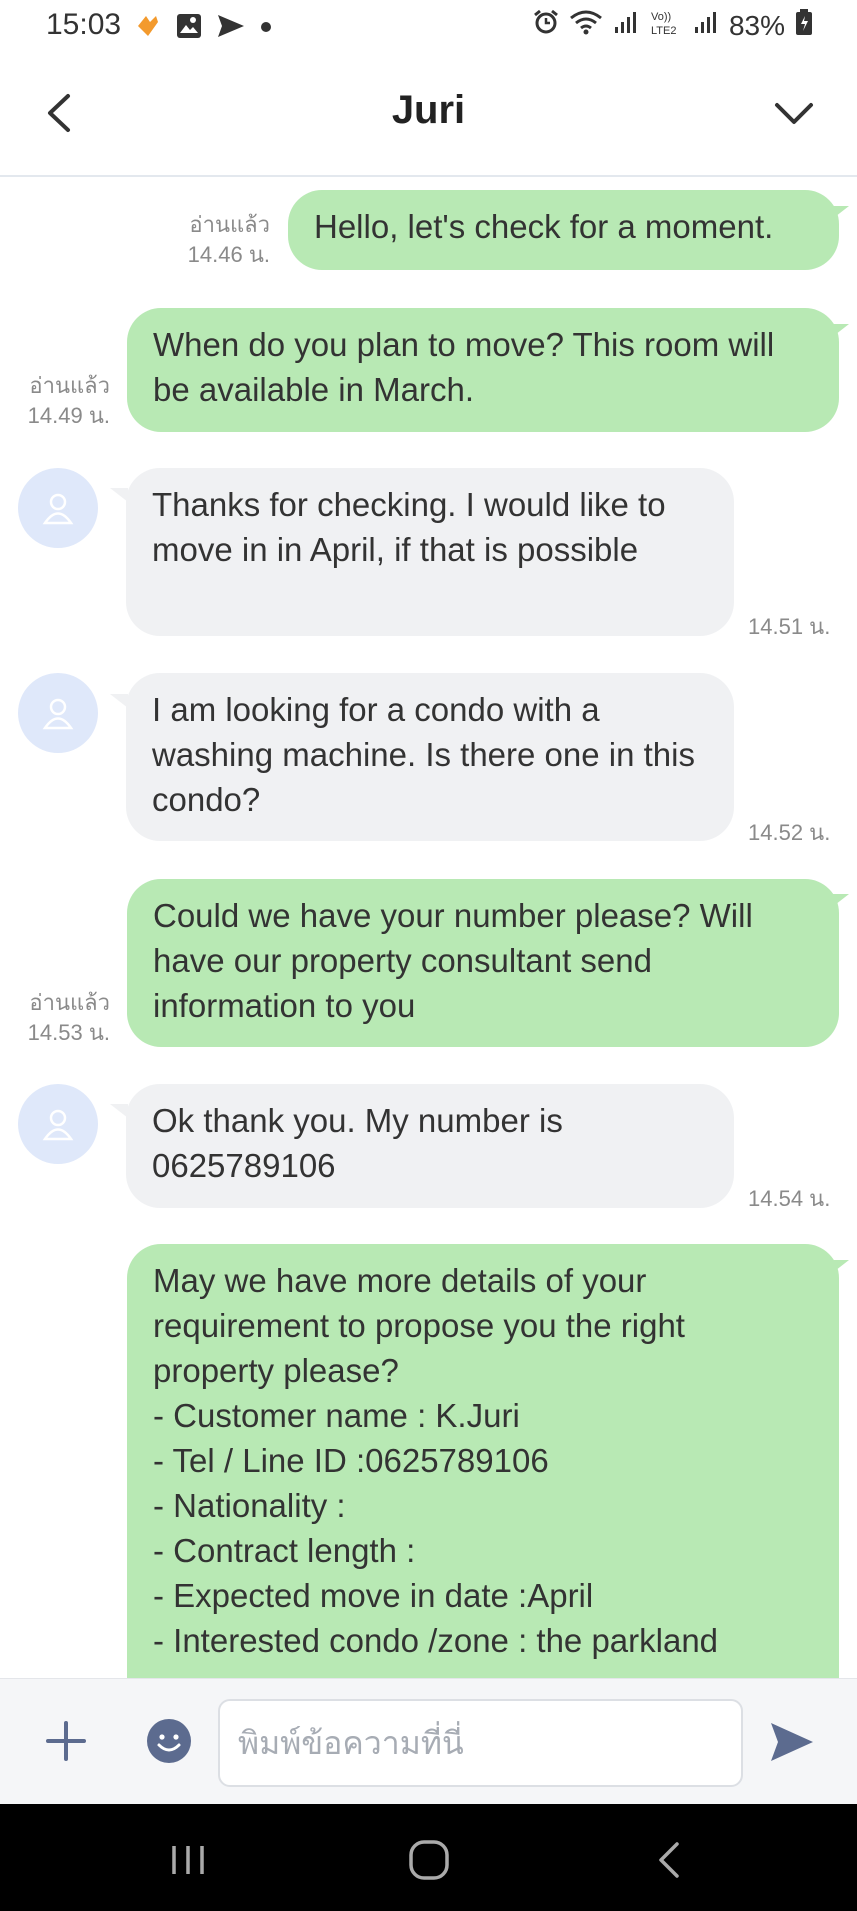  I want to click on message-bubble-incoming: Ok thank you. My number is 0625789106, so click(430, 1146).